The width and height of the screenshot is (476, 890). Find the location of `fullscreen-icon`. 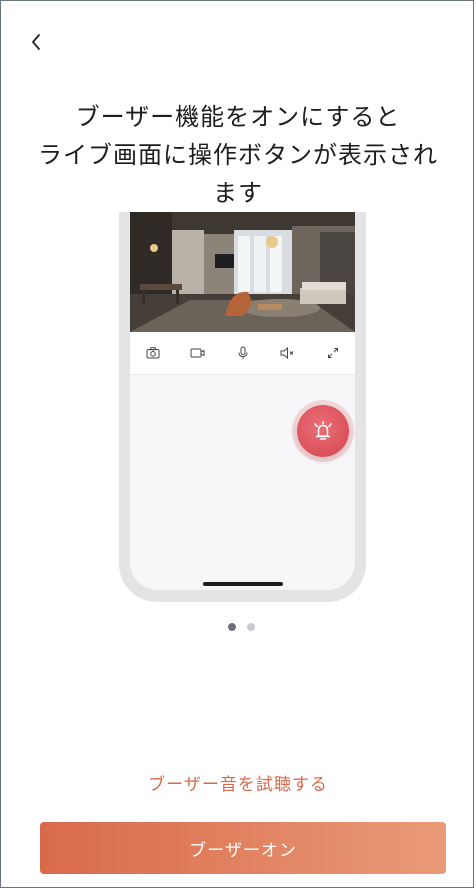

fullscreen-icon is located at coordinates (332, 353).